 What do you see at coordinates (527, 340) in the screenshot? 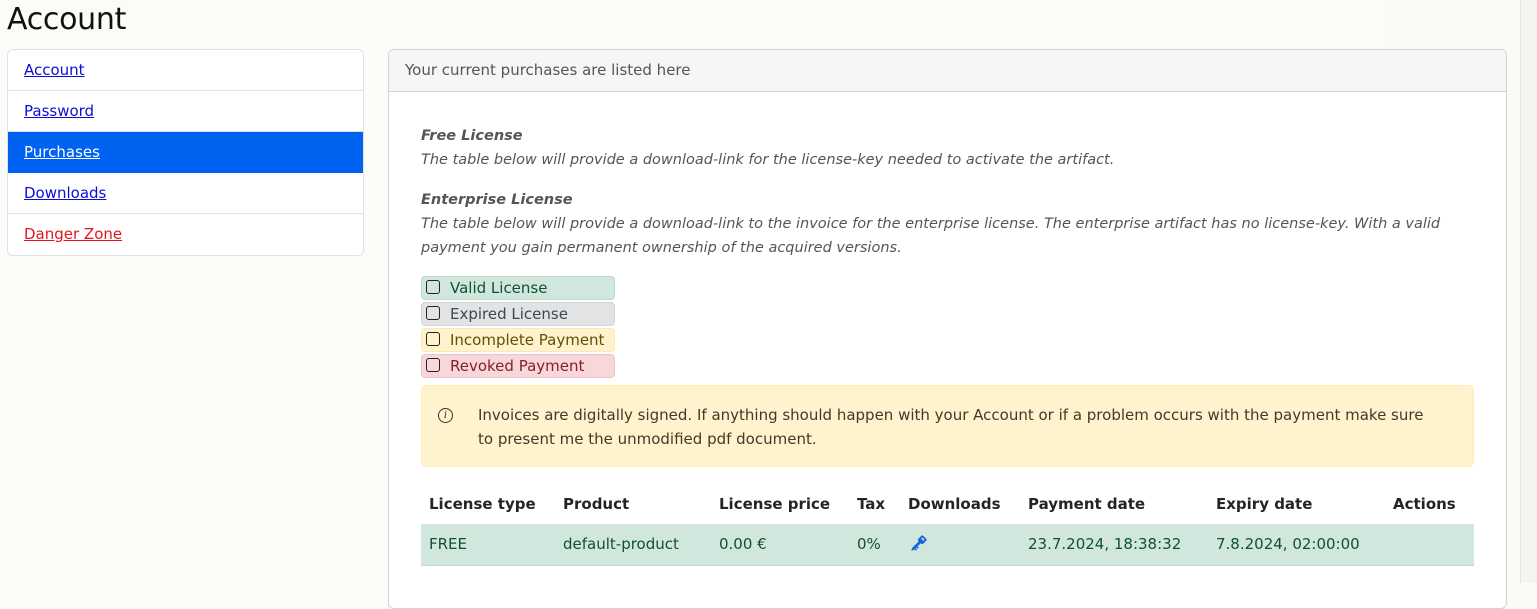
I see `legend-label-incomplete: Incomplete Payment` at bounding box center [527, 340].